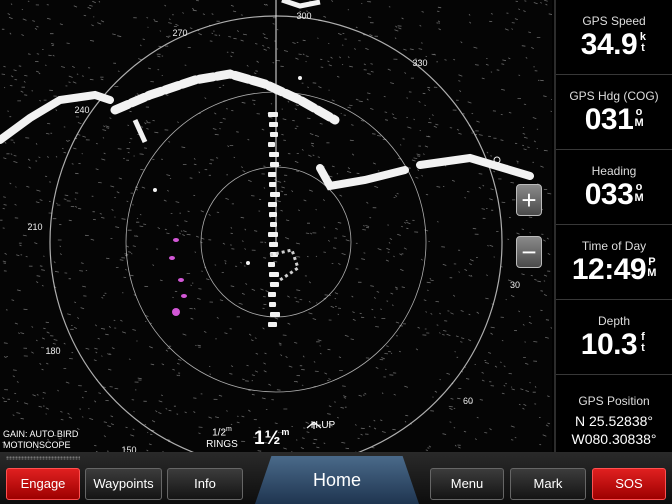 This screenshot has height=504, width=672. I want to click on motionscope-text: MOTIONSCOPE, so click(37, 445).